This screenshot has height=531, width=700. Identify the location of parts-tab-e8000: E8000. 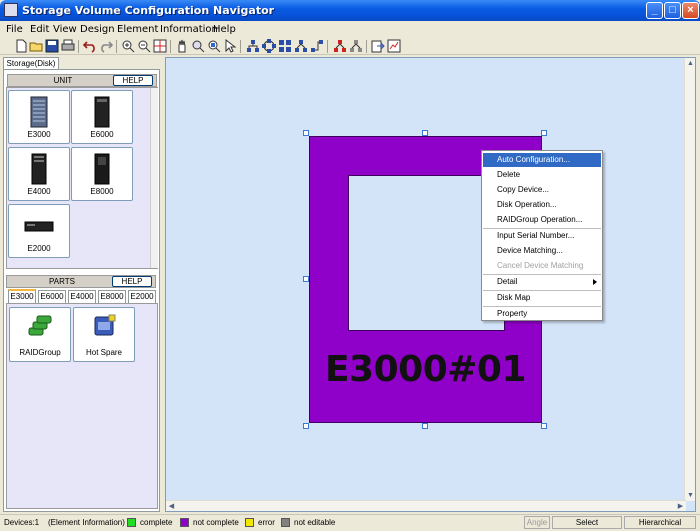
(112, 296).